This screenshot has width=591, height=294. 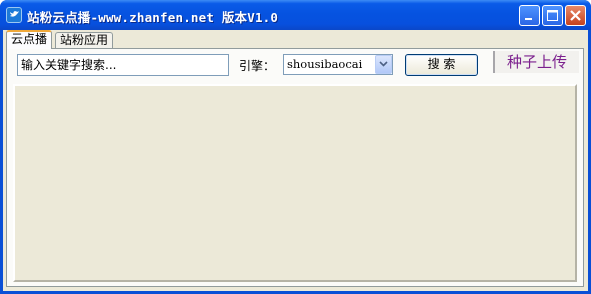 What do you see at coordinates (295, 39) in the screenshot?
I see `tab-strip: 云点播 站粉应用` at bounding box center [295, 39].